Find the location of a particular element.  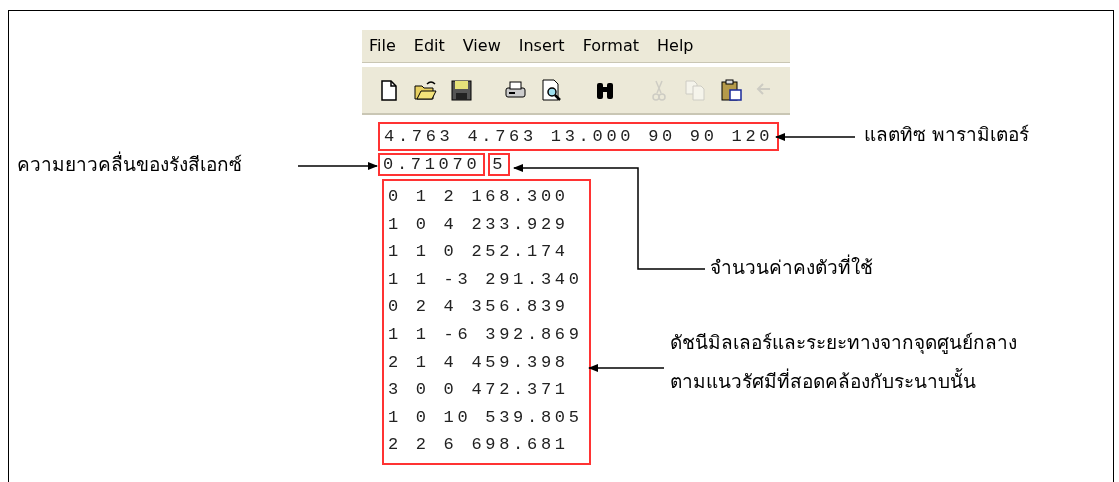

clipboard-icon is located at coordinates (731, 90).